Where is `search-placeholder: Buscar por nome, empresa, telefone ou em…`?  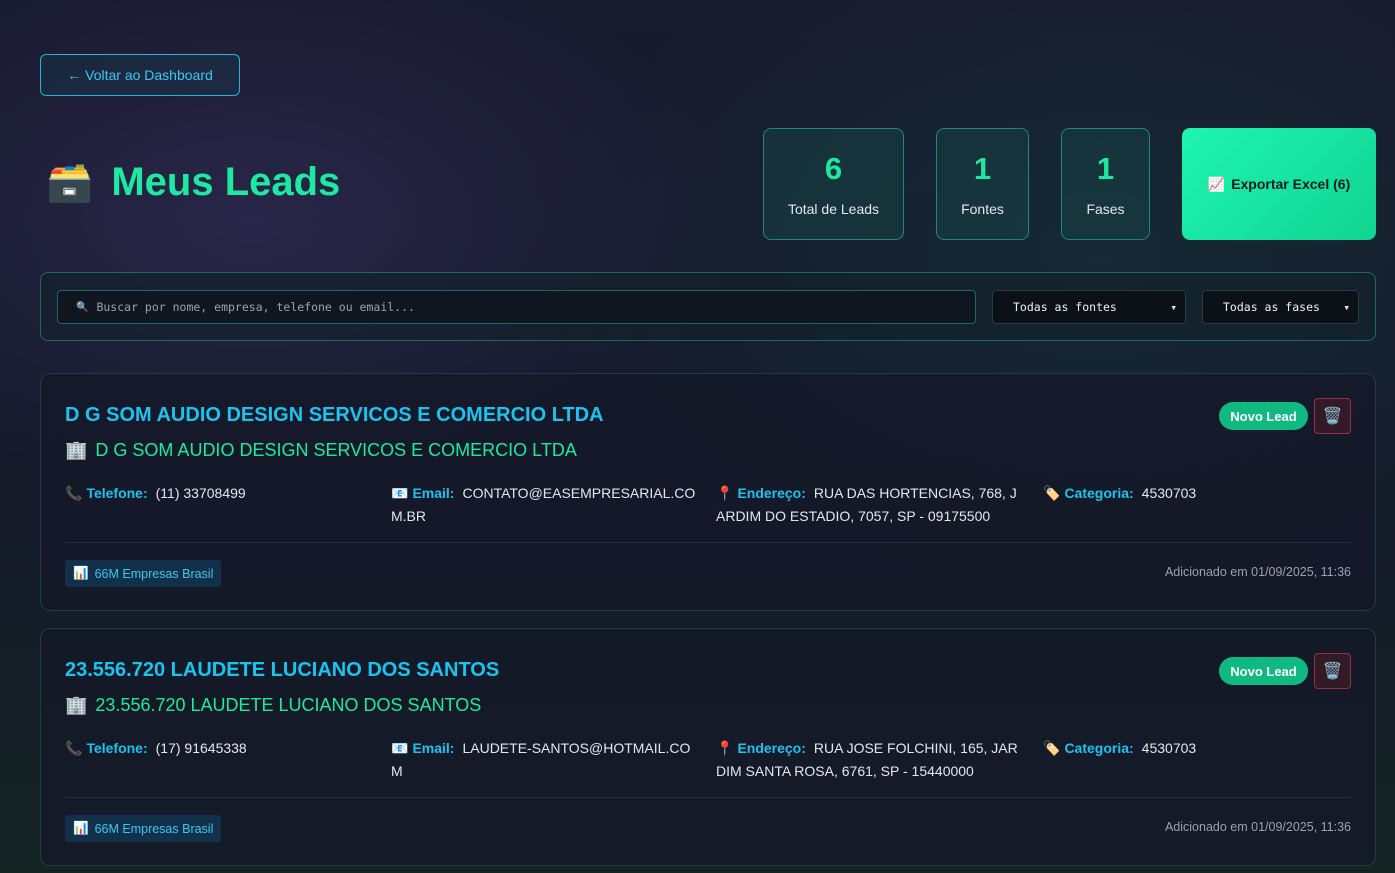 search-placeholder: Buscar por nome, empresa, telefone ou em… is located at coordinates (255, 307).